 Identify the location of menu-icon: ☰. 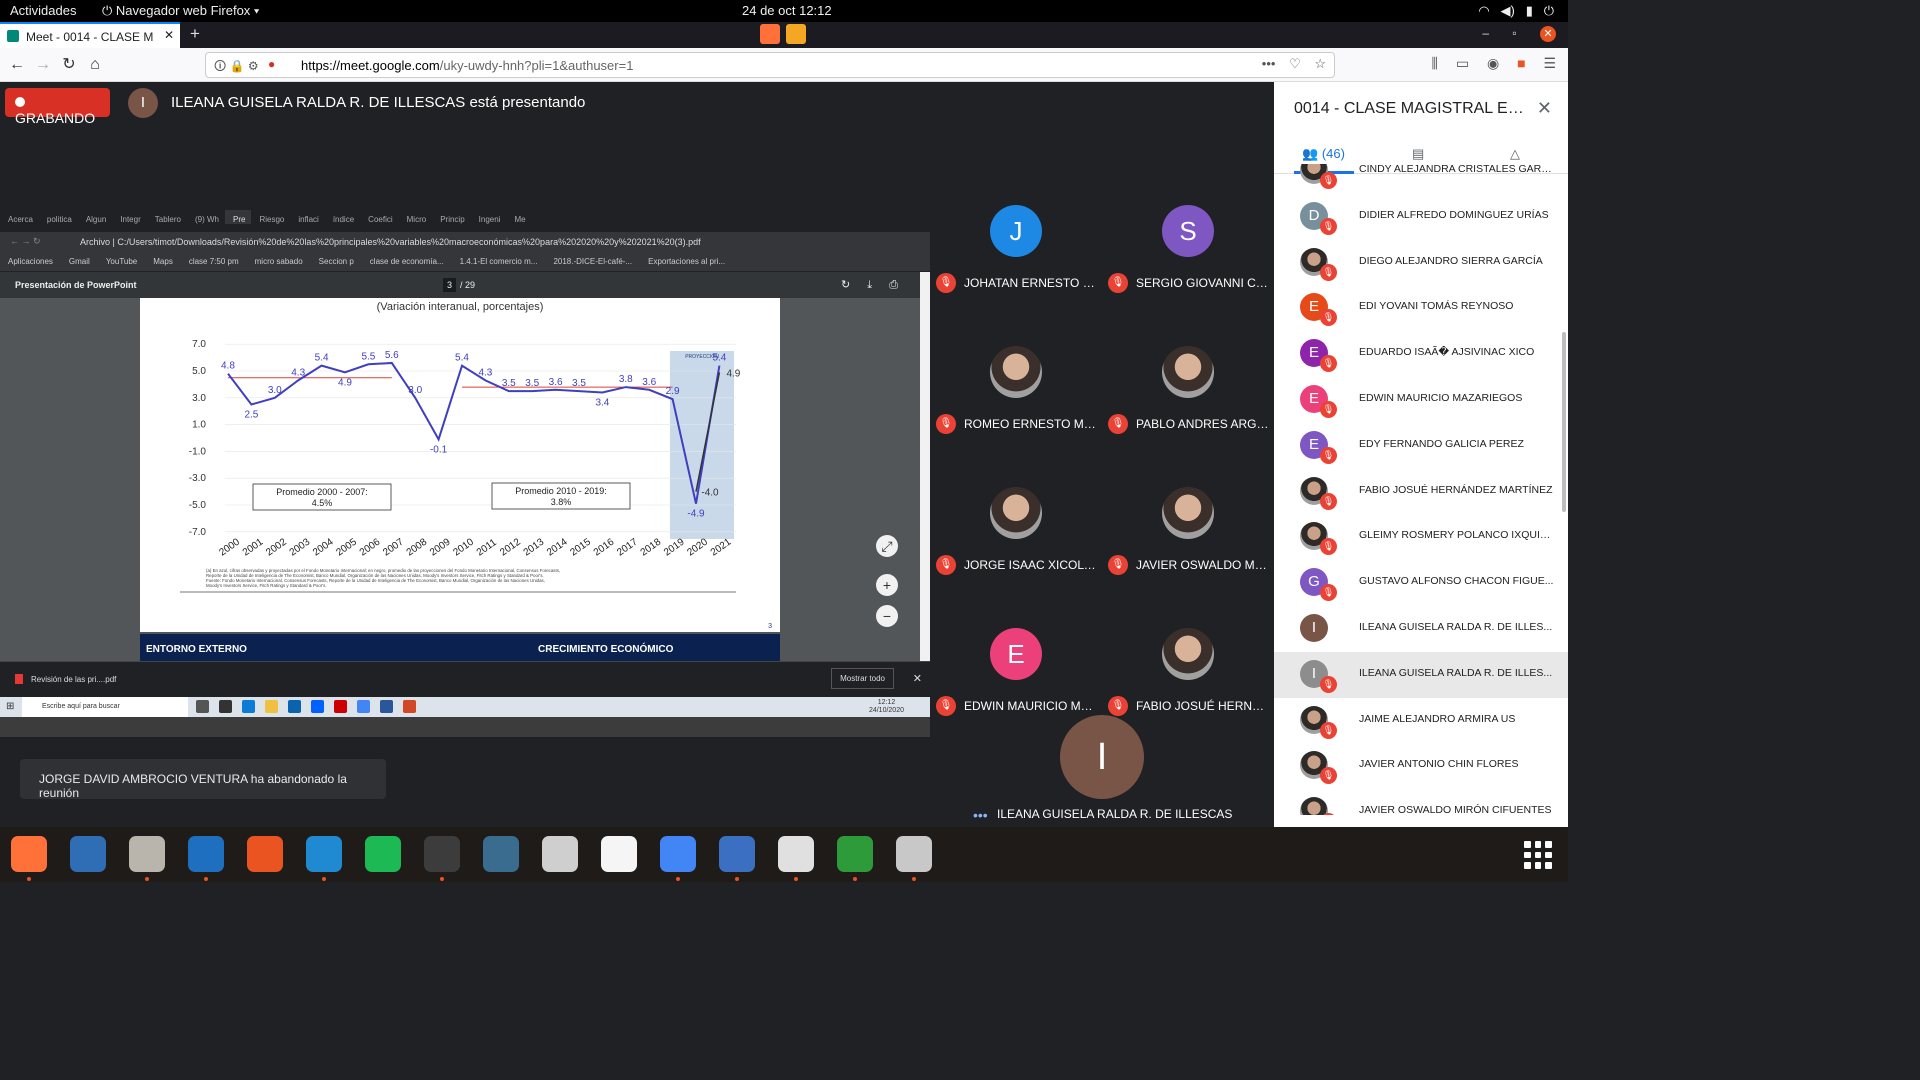
(1549, 63).